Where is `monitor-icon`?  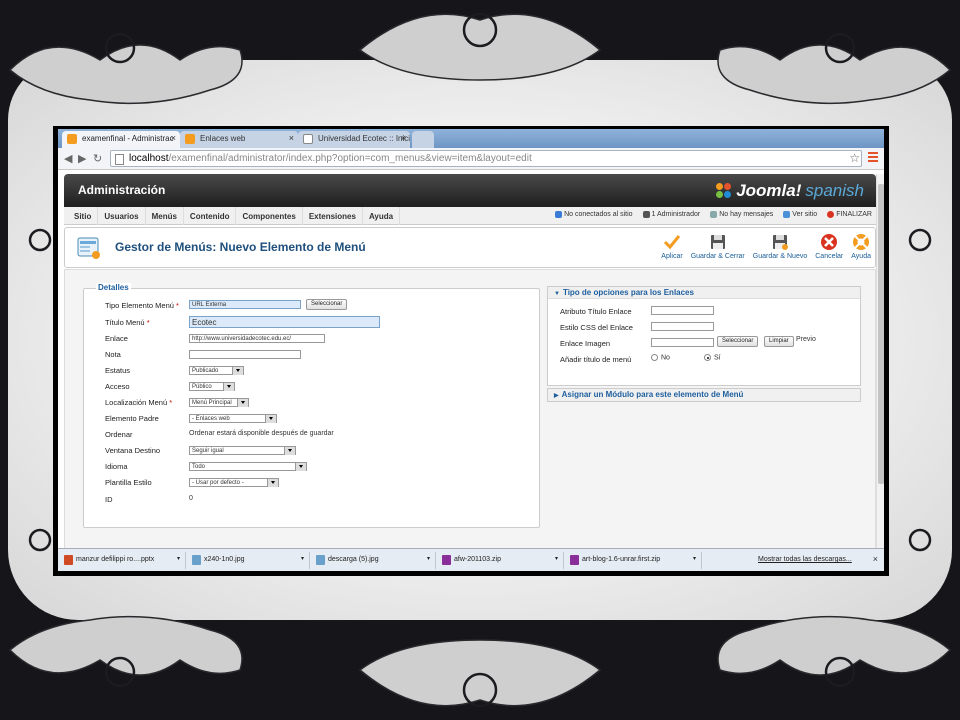
monitor-icon is located at coordinates (787, 214).